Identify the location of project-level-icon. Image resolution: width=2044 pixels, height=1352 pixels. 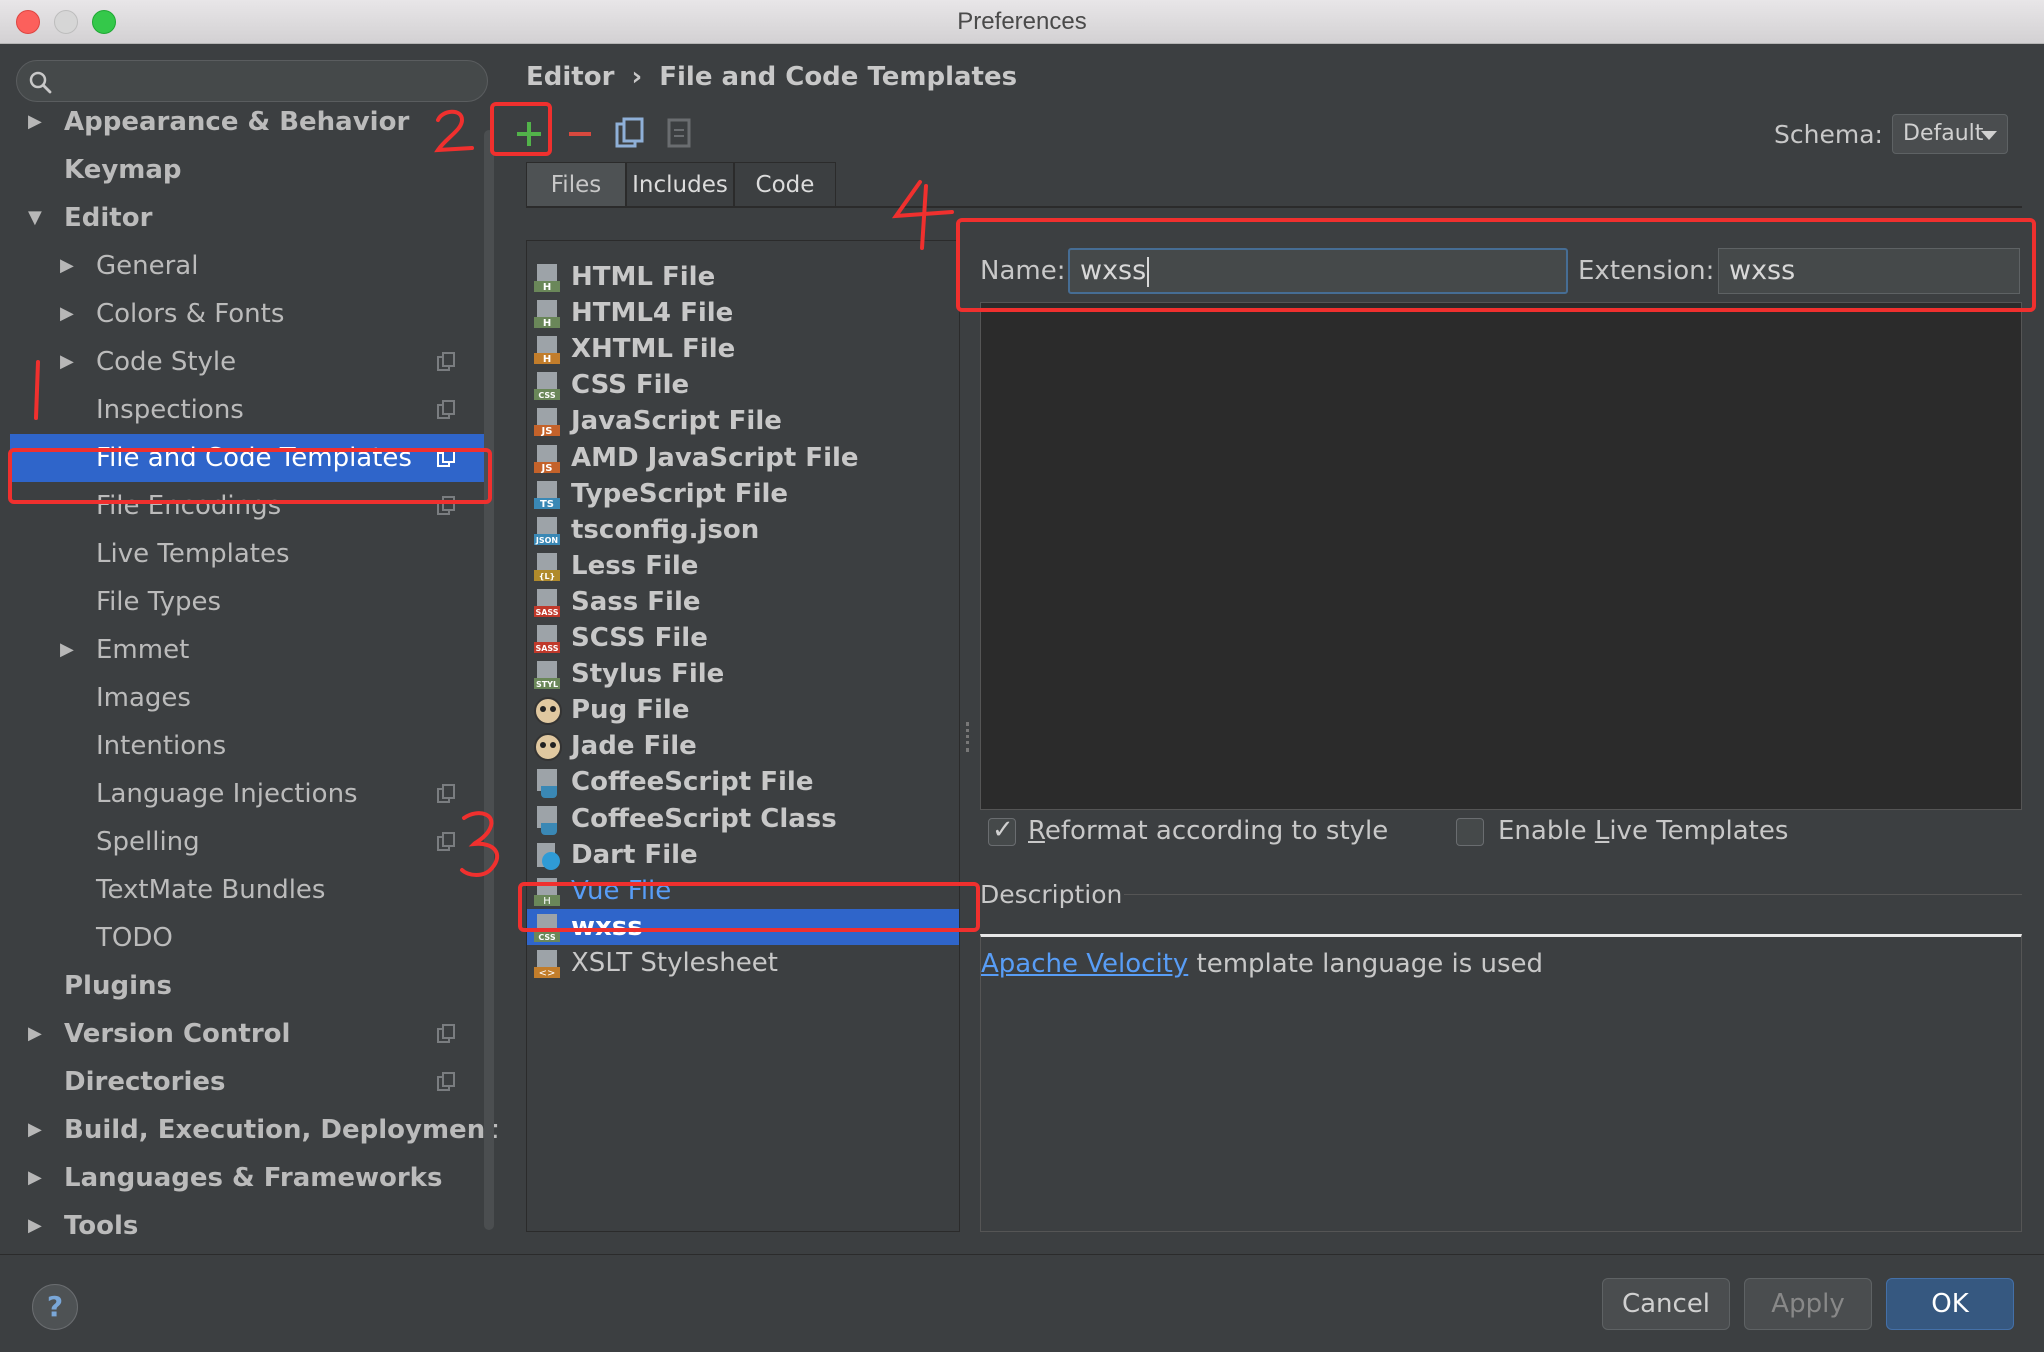
(446, 1033).